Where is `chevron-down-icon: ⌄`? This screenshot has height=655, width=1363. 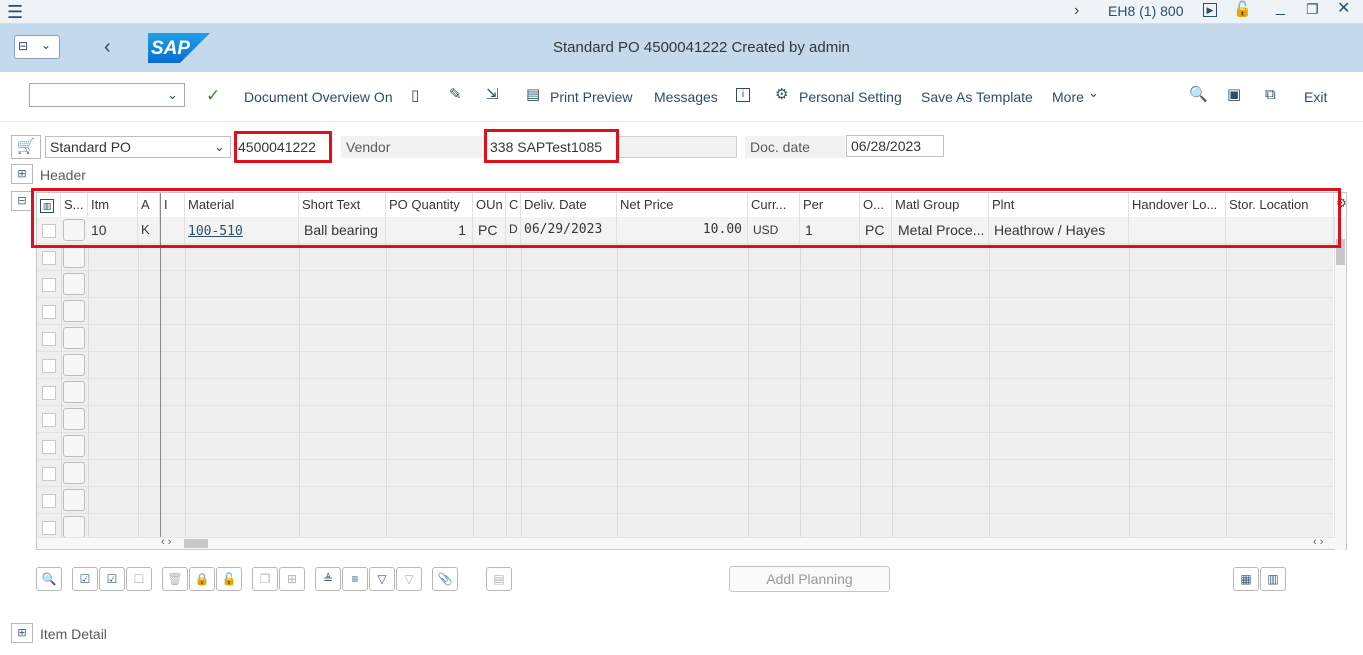
chevron-down-icon: ⌄ is located at coordinates (1093, 92).